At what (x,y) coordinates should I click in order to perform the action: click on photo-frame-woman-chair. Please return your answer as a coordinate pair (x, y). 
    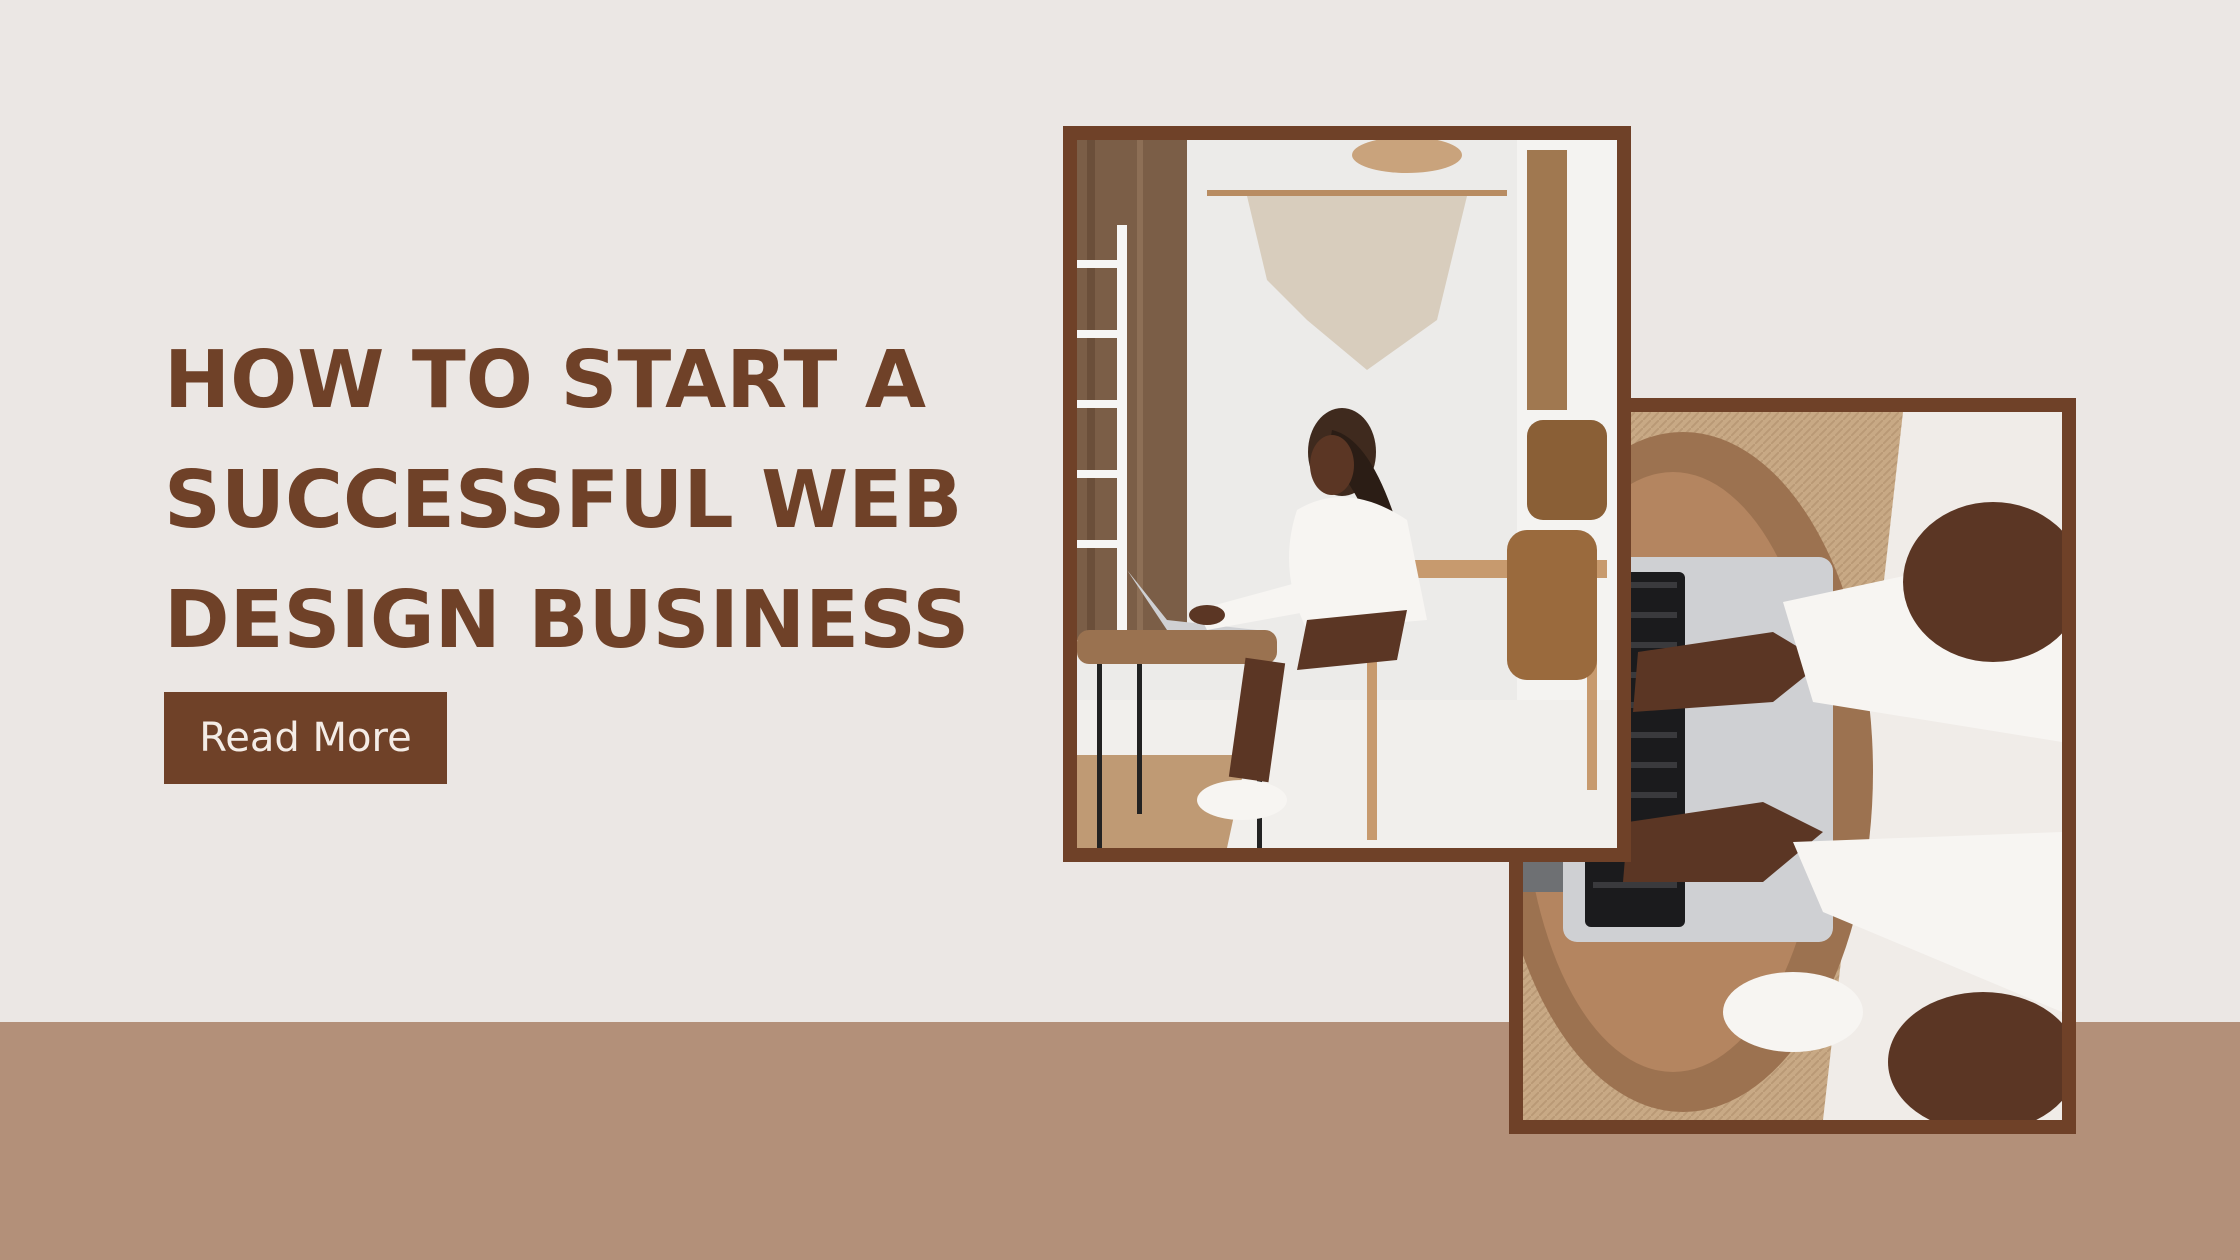
    Looking at the image, I should click on (1347, 494).